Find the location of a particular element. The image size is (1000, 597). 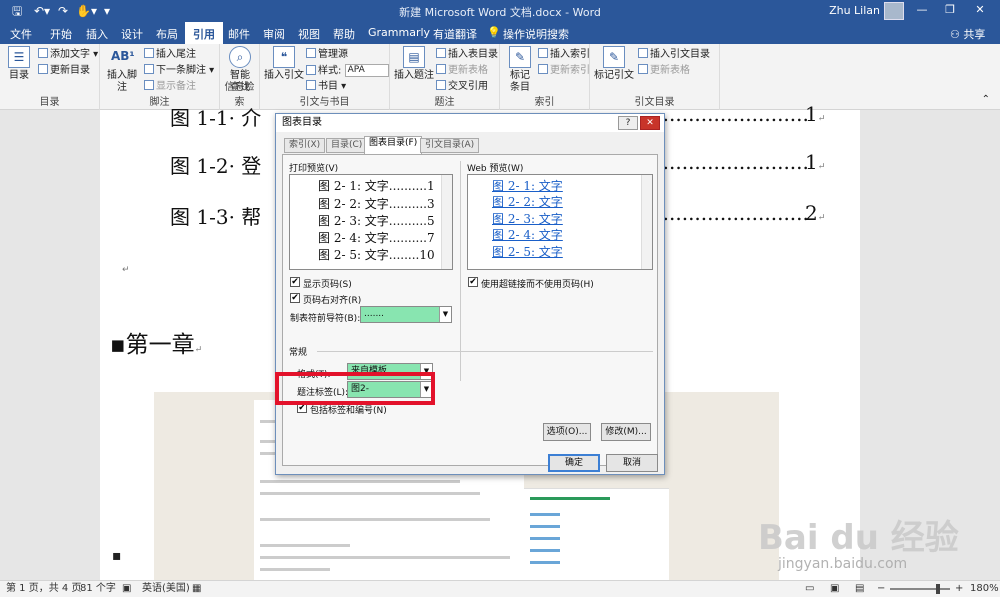

group-index: ✎ 标记 条目 插入索引 更新索引 索引 is located at coordinates (545, 77).